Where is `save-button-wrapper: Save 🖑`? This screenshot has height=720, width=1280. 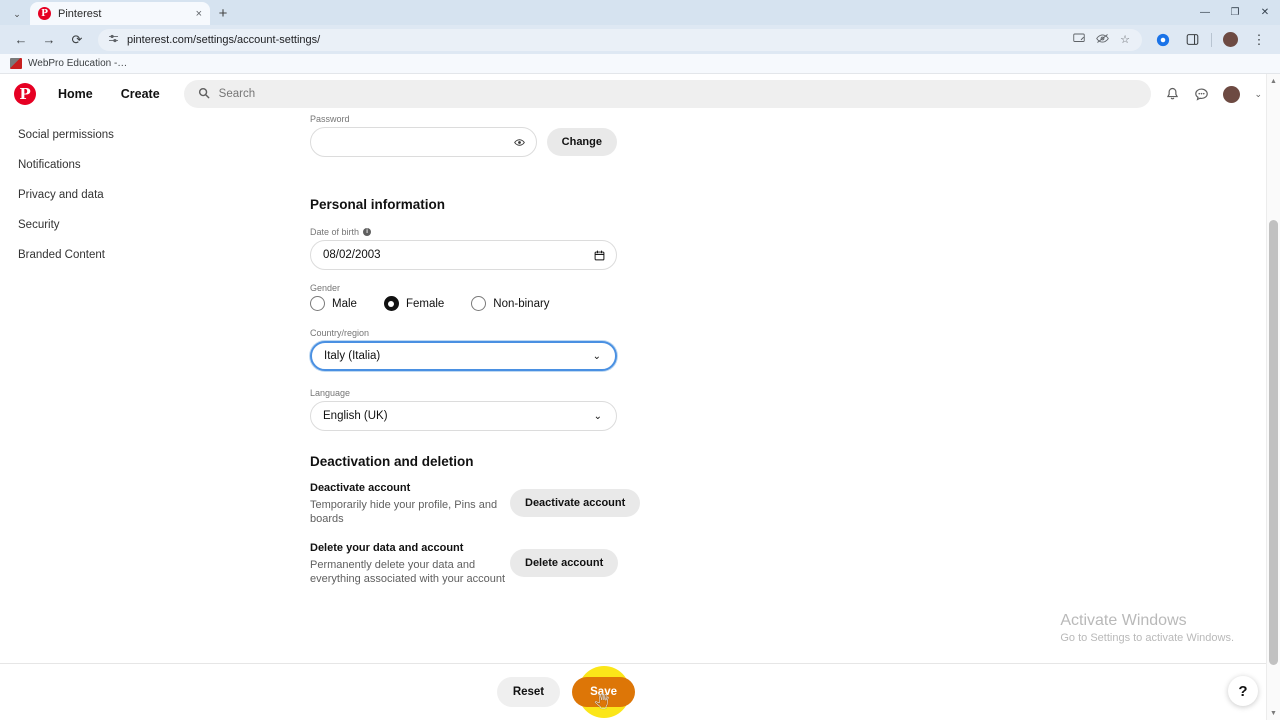
save-button-wrapper: Save 🖑 is located at coordinates (603, 692).